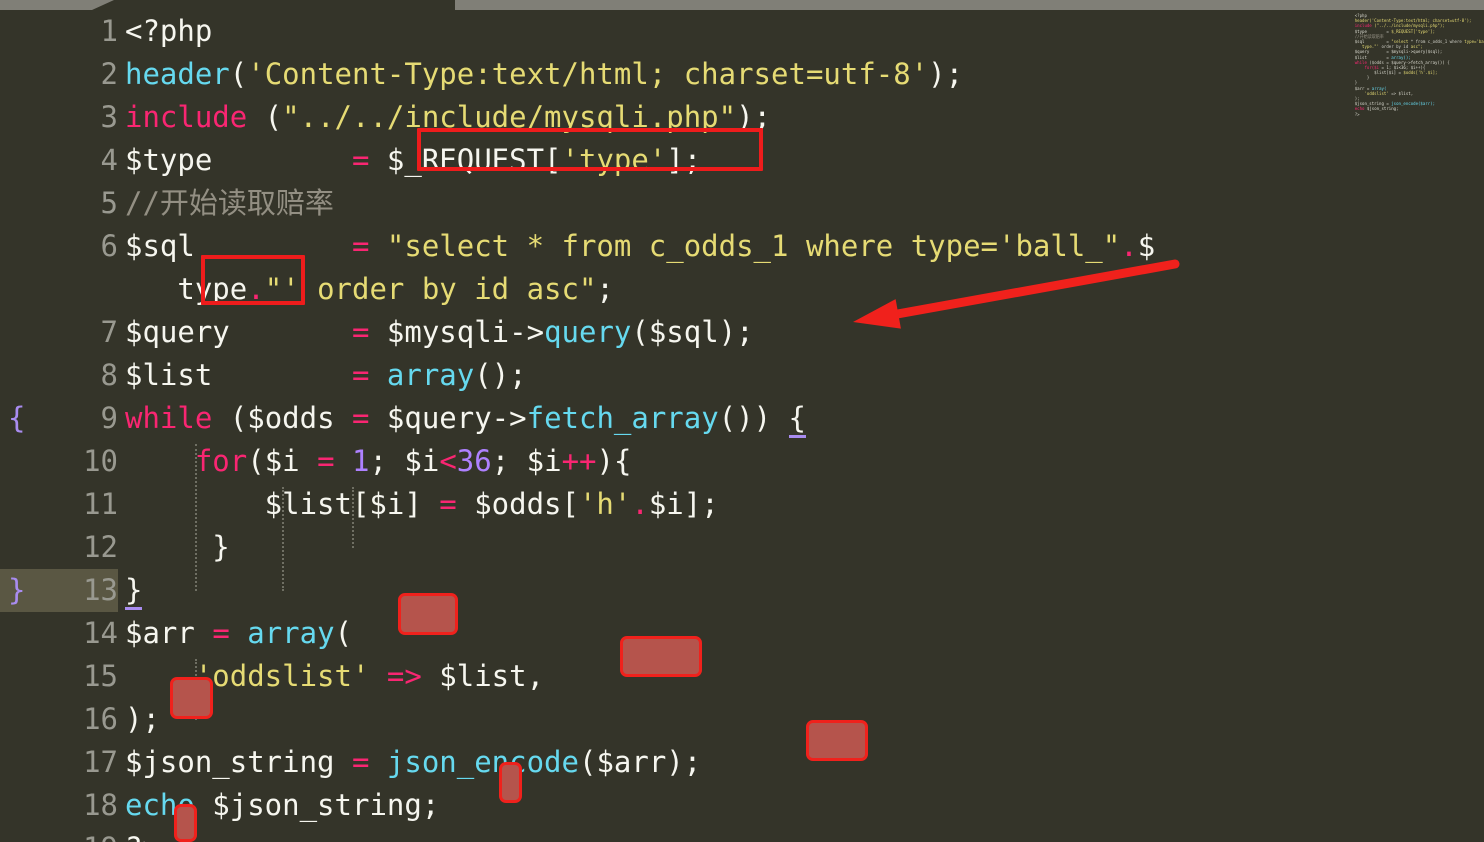 Image resolution: width=1484 pixels, height=842 pixels. I want to click on code-line: 19 ?>, so click(742, 834).